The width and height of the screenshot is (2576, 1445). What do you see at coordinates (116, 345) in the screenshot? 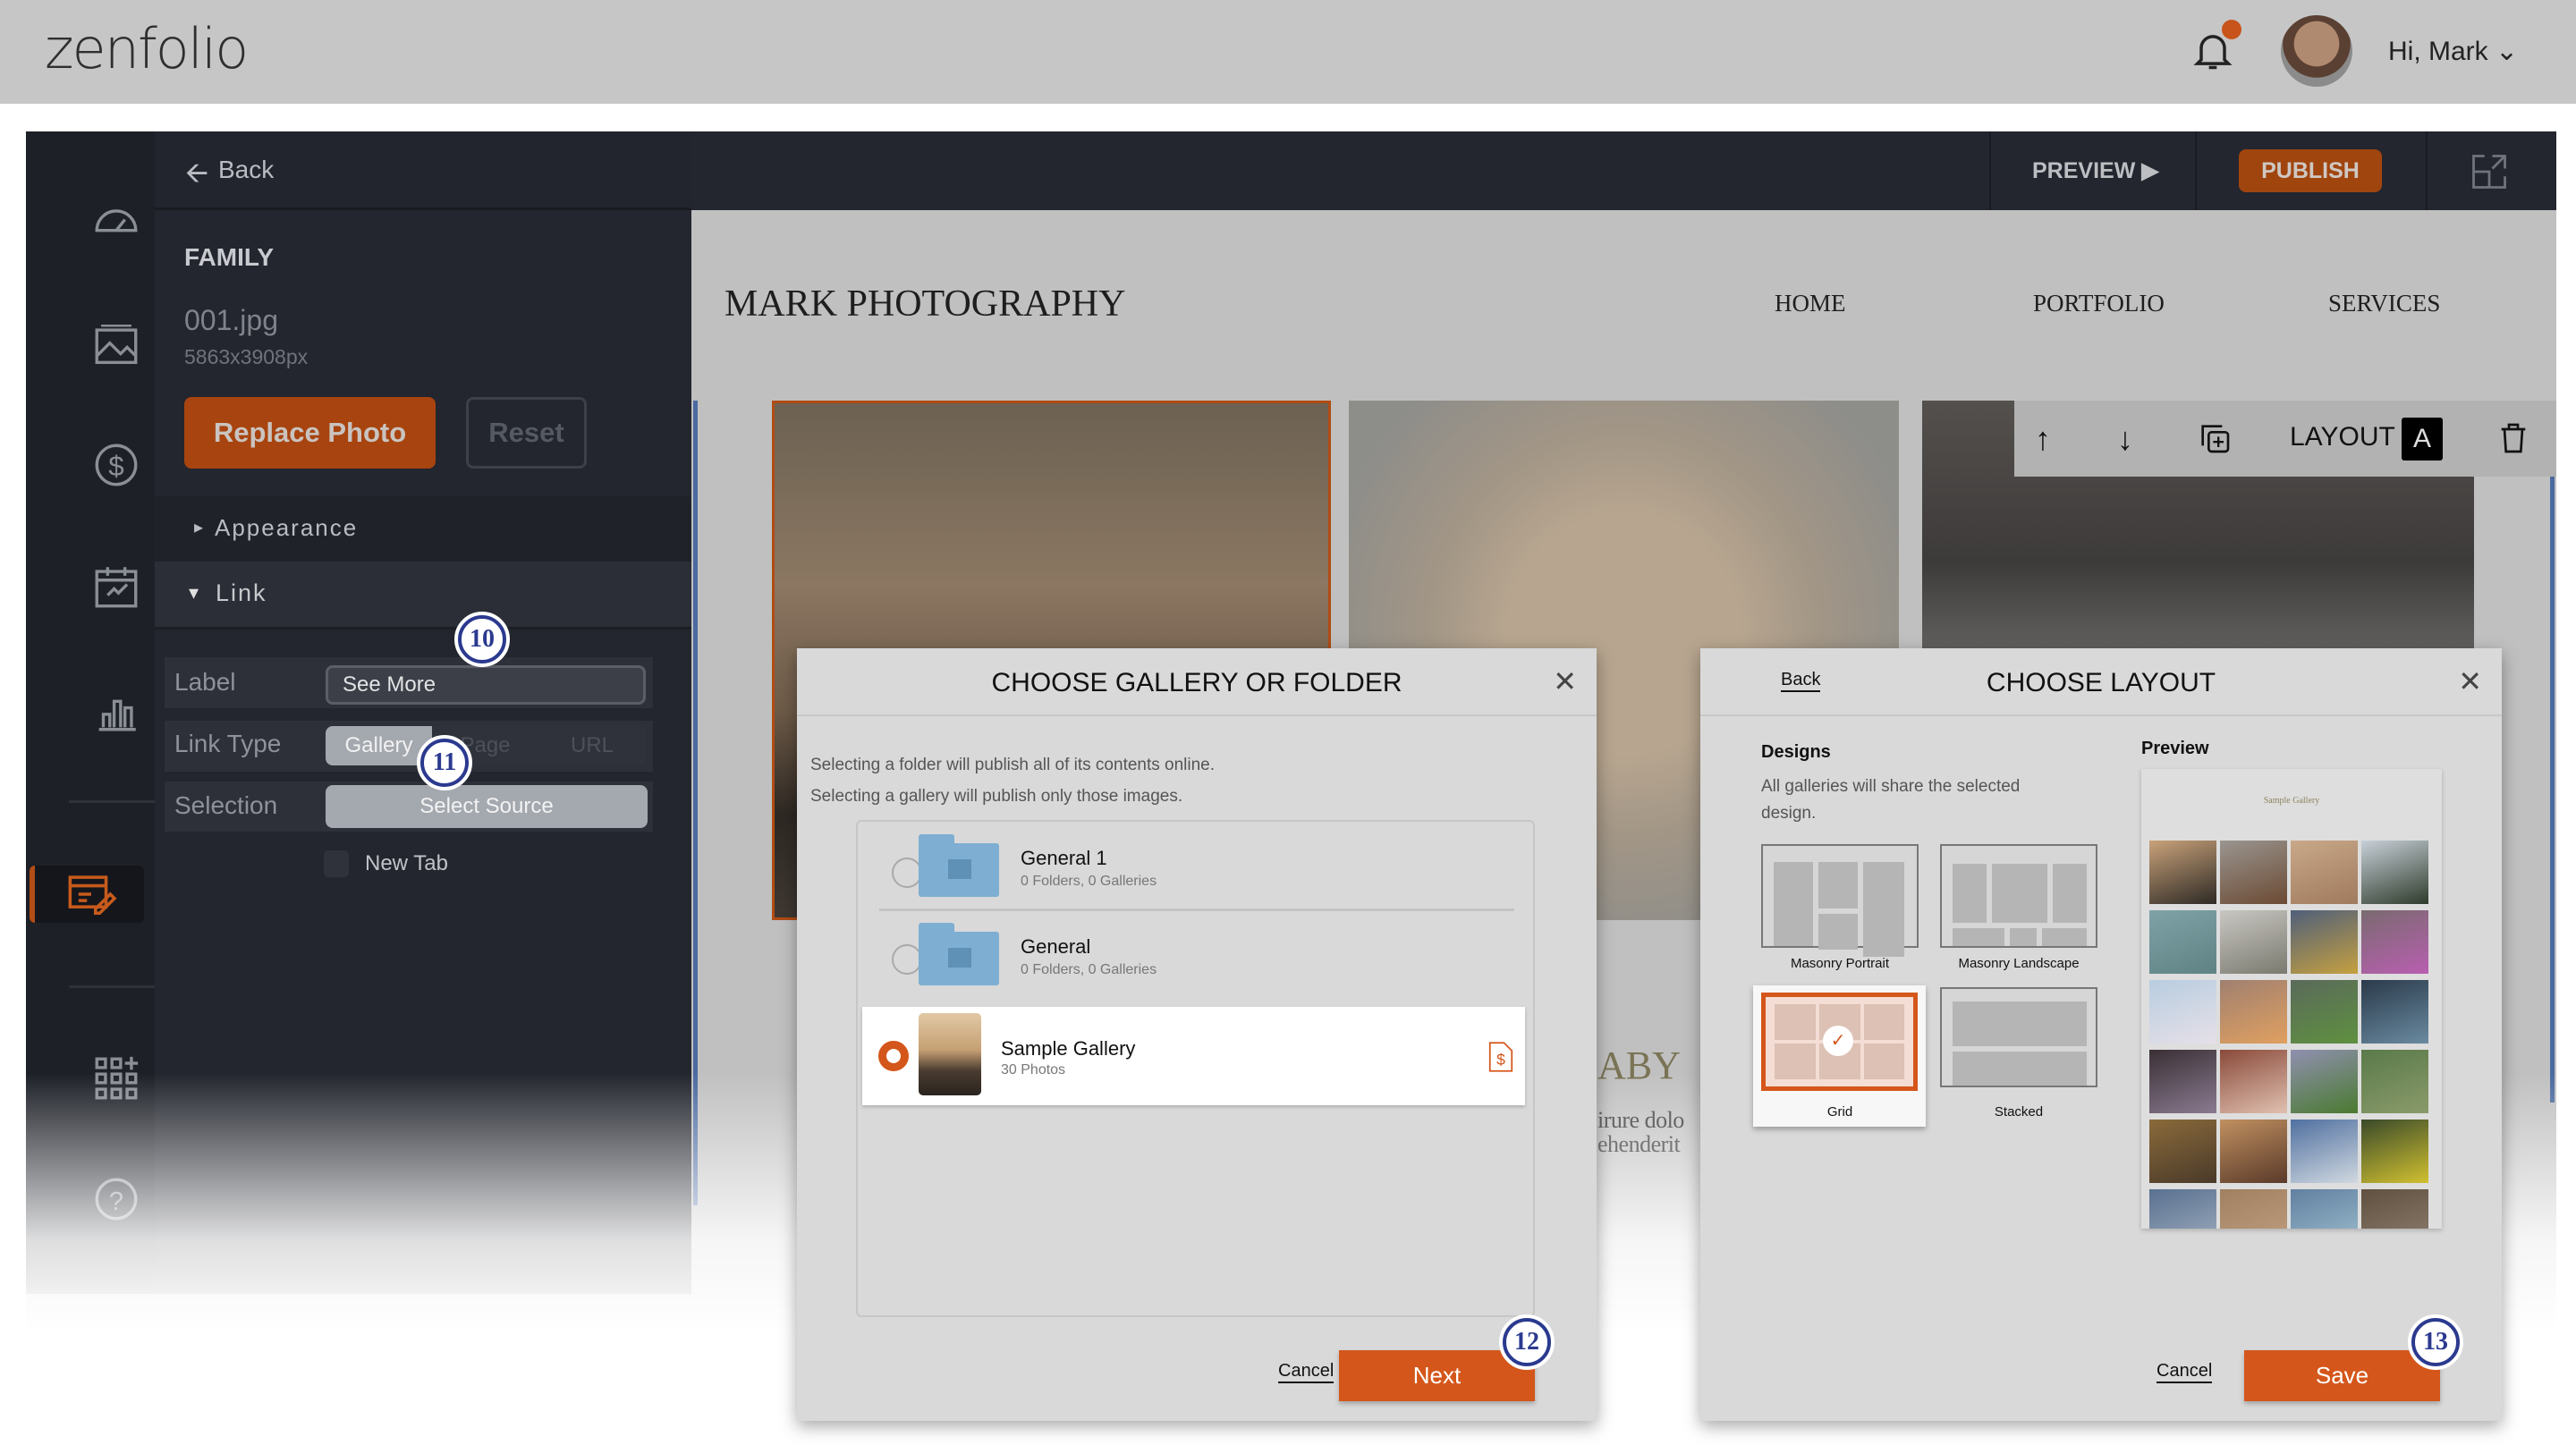
I see `image-icon` at bounding box center [116, 345].